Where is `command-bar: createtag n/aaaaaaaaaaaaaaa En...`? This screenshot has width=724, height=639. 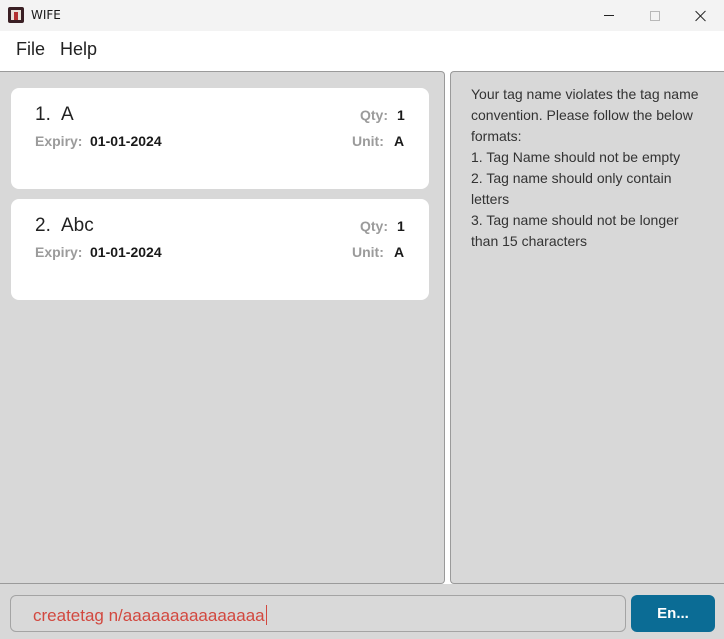
command-bar: createtag n/aaaaaaaaaaaaaaa En... is located at coordinates (362, 611).